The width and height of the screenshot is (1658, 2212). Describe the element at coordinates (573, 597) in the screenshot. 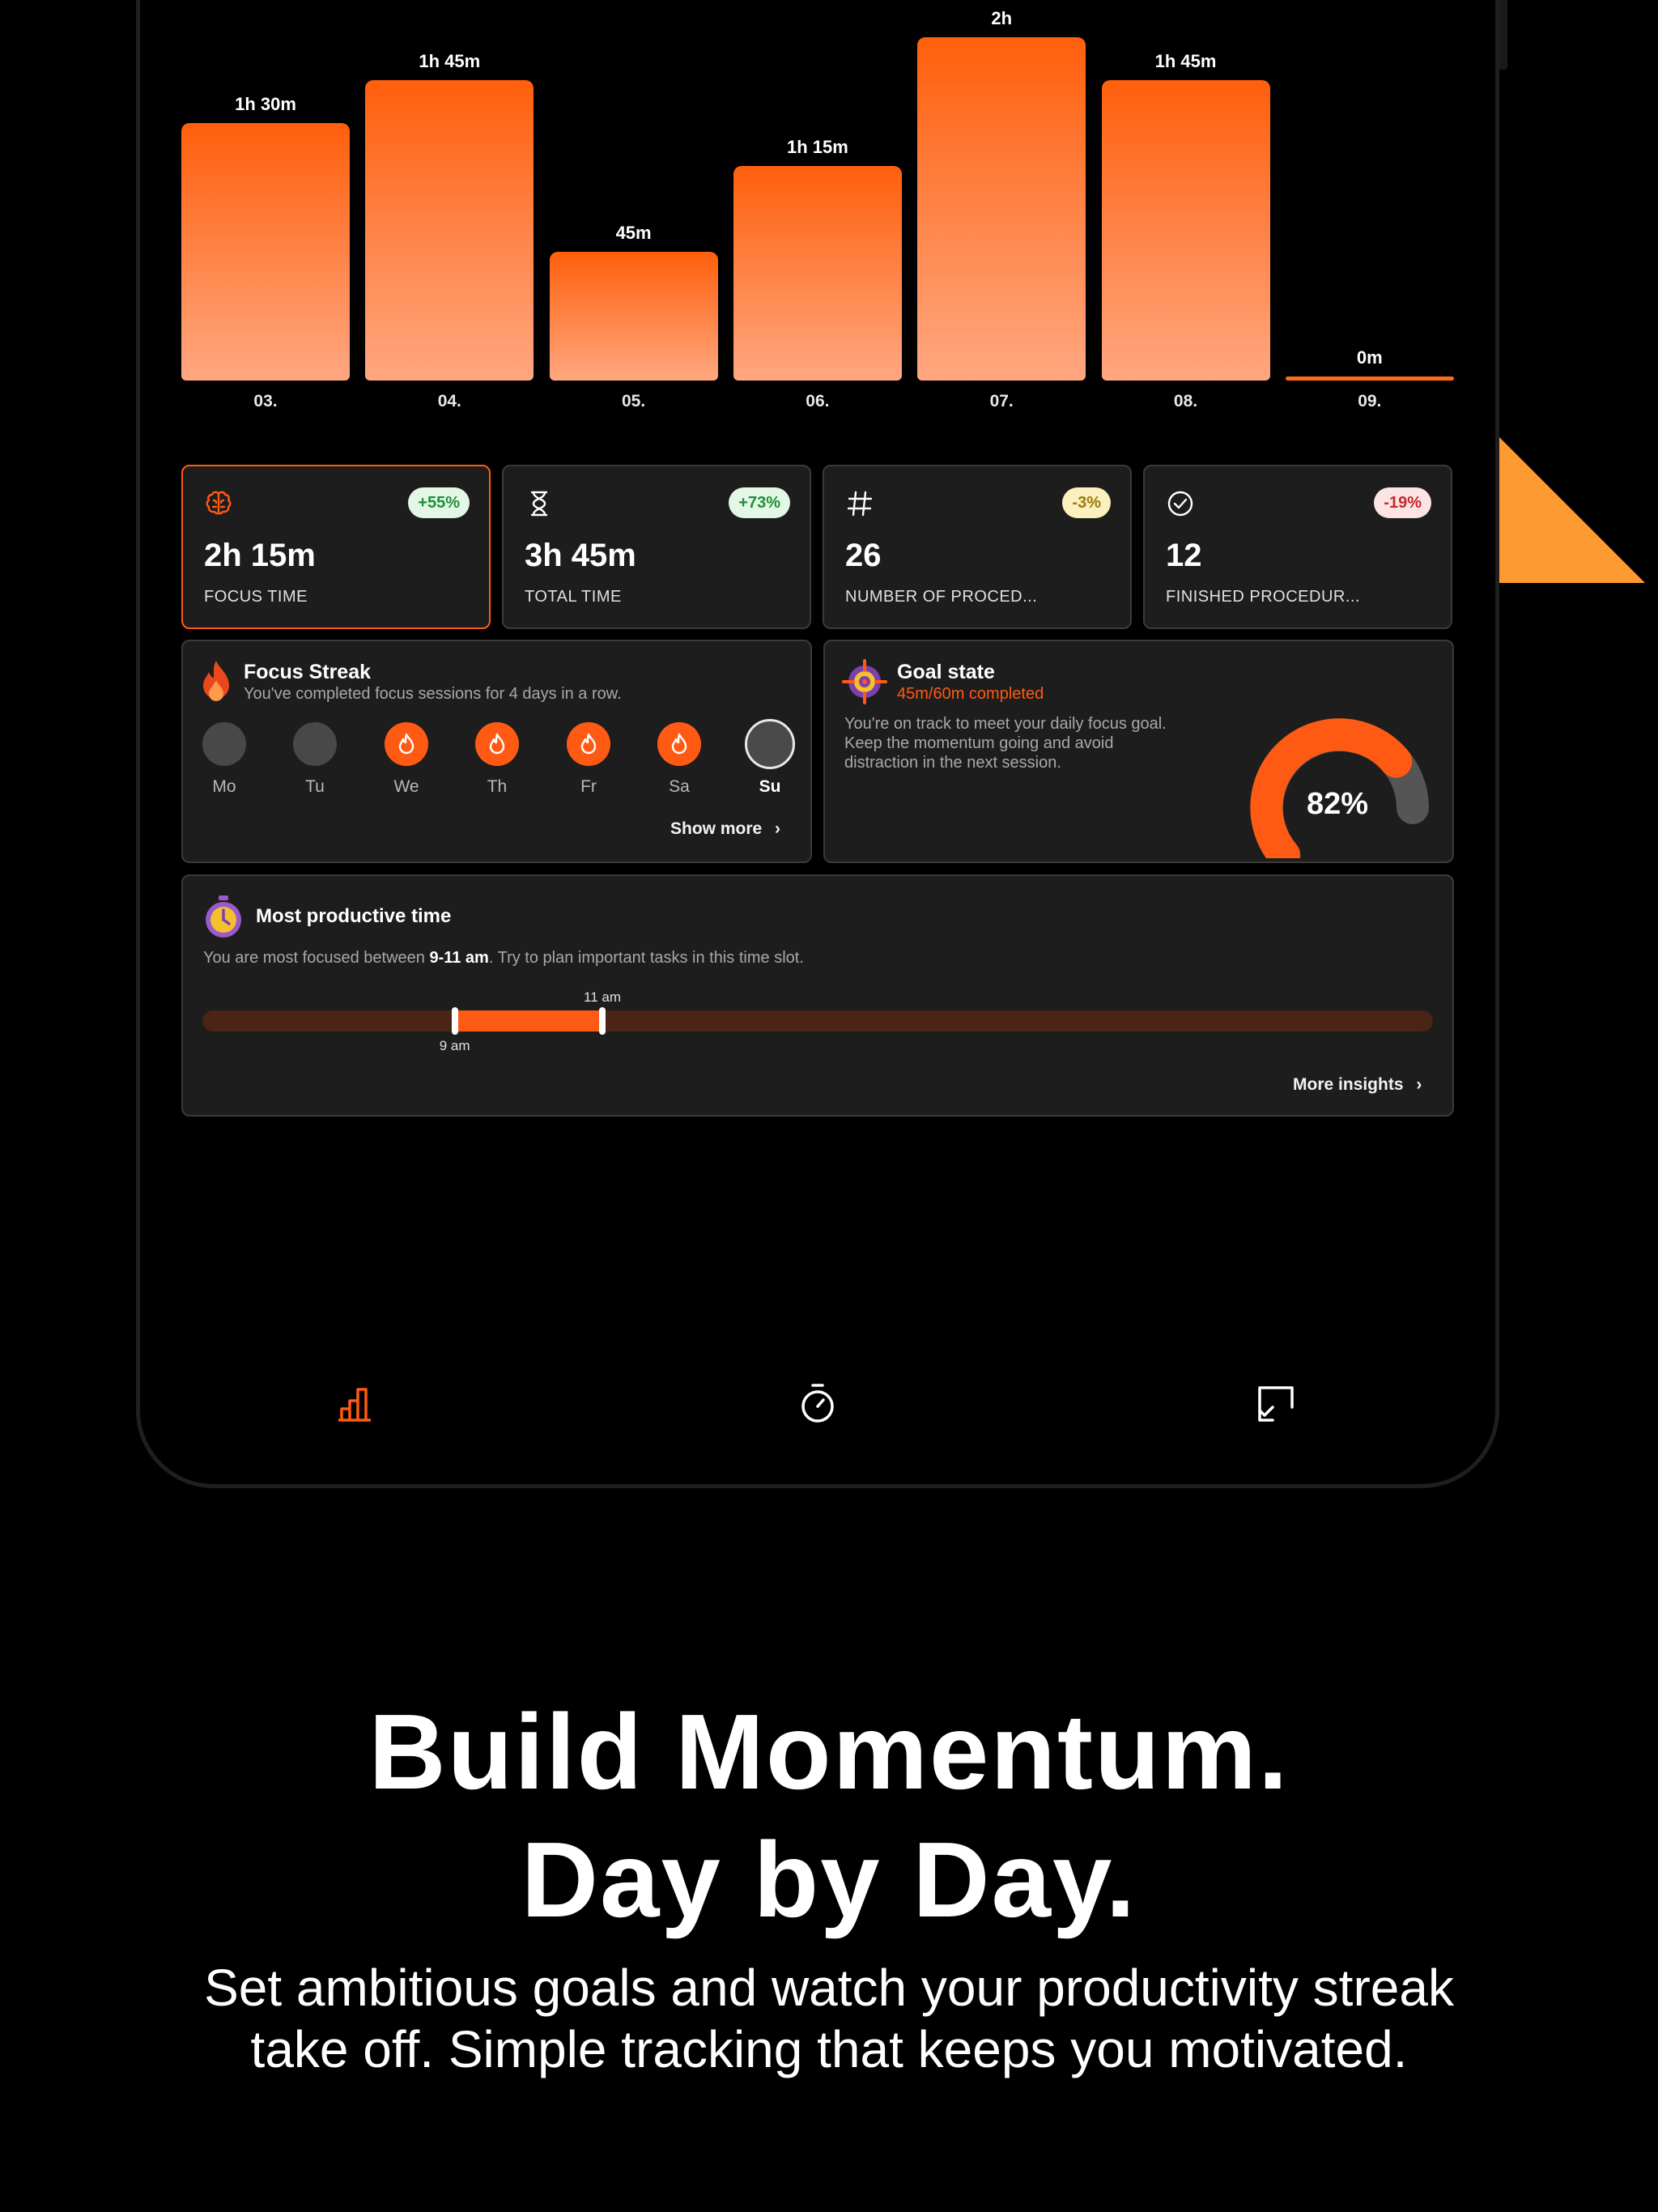

I see `stat-label: TOTAL TIME` at that location.